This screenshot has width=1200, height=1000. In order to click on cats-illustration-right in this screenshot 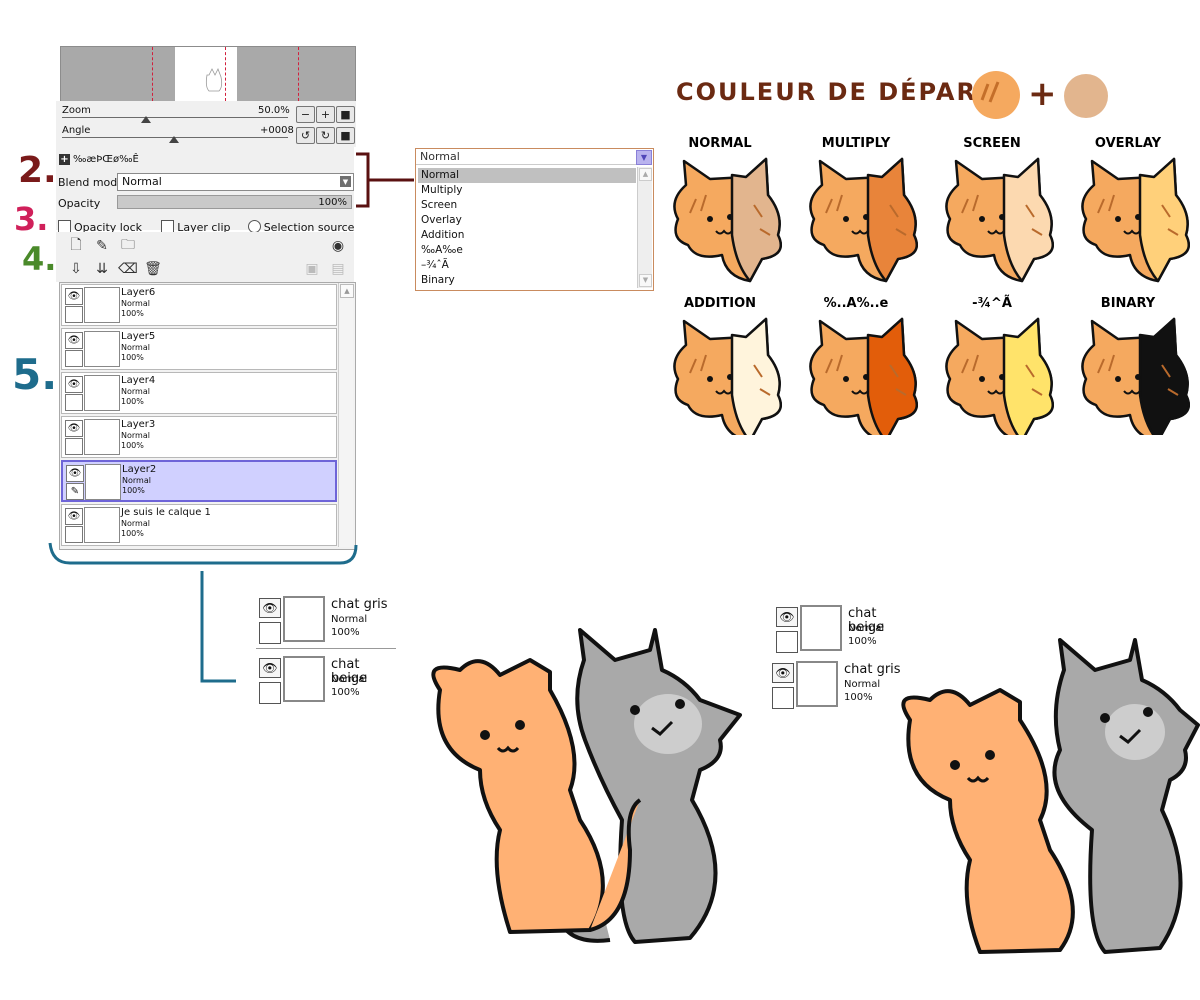, I will do `click(1050, 796)`.